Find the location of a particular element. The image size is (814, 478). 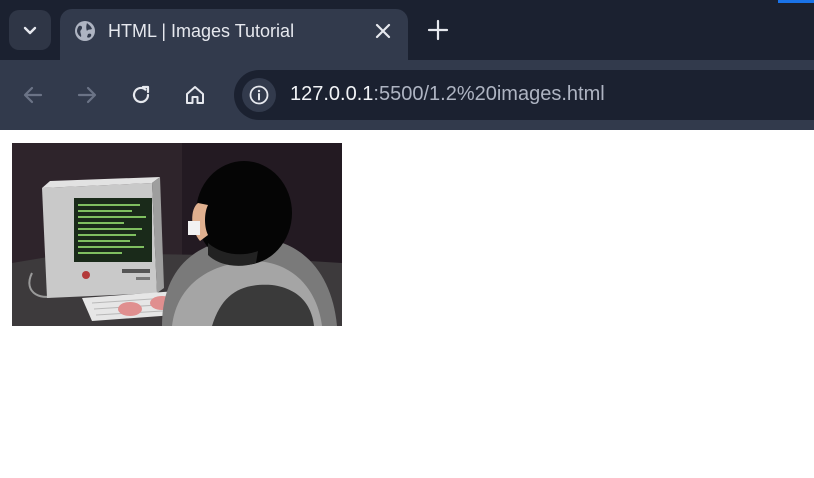

tab-search-button is located at coordinates (30, 30).